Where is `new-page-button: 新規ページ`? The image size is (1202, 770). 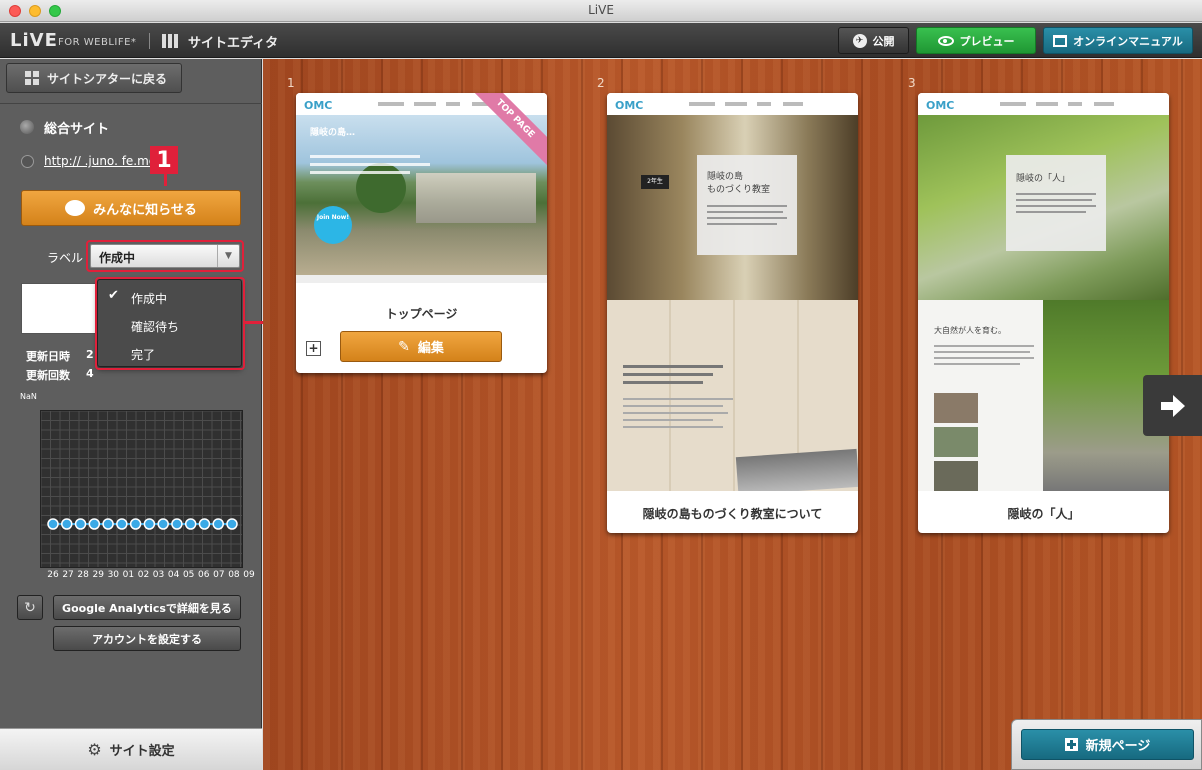 new-page-button: 新規ページ is located at coordinates (1107, 744).